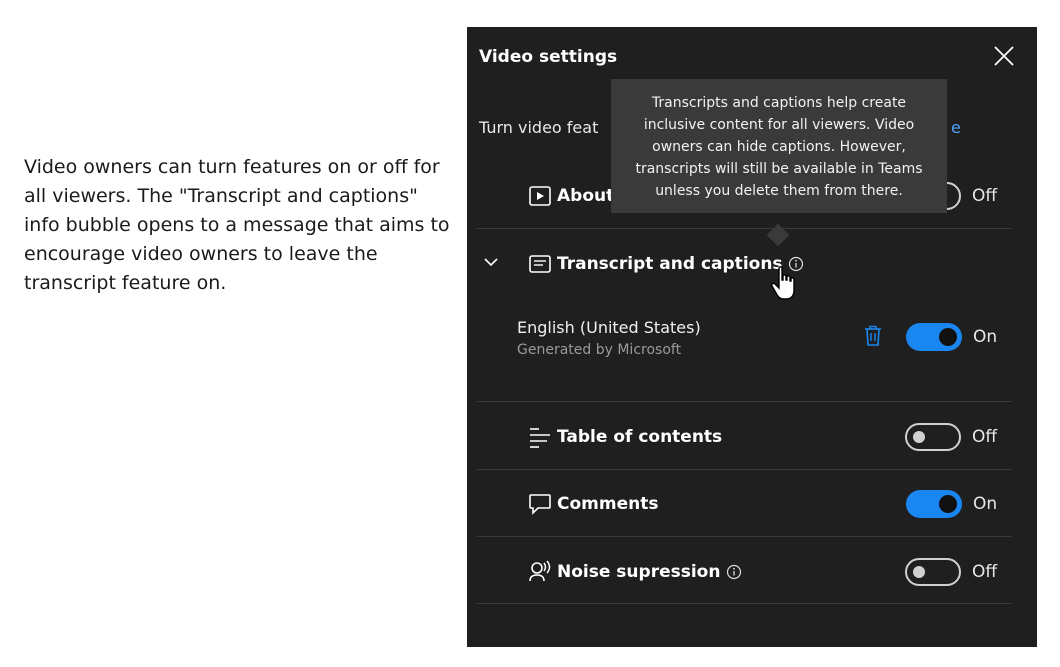 This screenshot has width=1060, height=667. I want to click on panel-title: Video settings, so click(548, 57).